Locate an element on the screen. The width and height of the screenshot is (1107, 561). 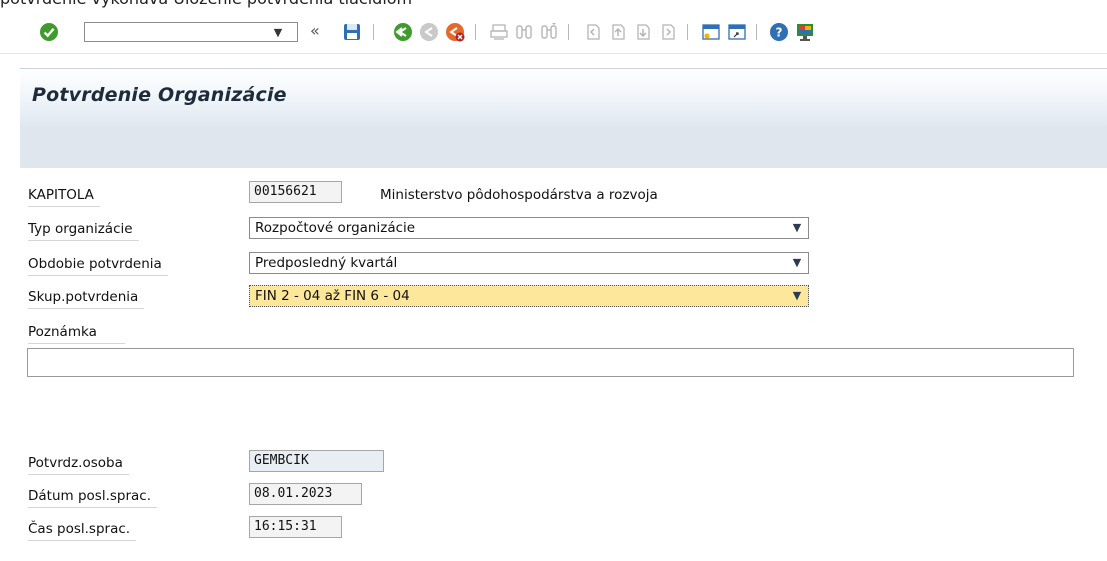
potvrdzujuca-osoba-label: Potvrdz.osoba is located at coordinates (78, 463).